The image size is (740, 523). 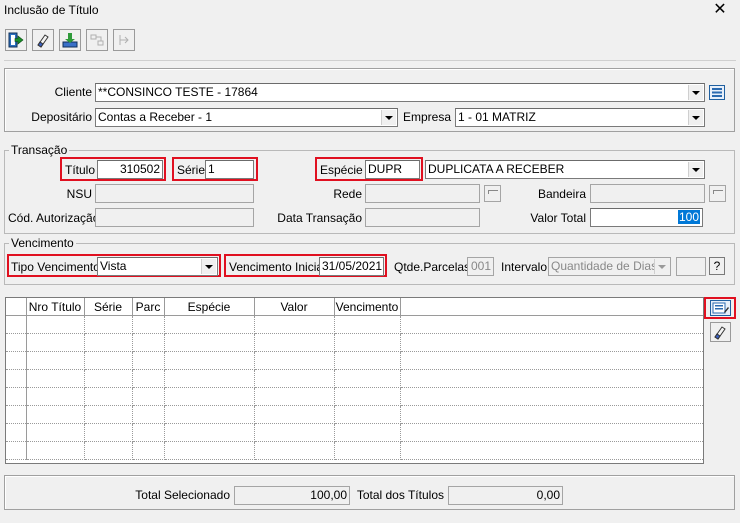 What do you see at coordinates (496, 169) in the screenshot?
I see `especie-desc: DUPLICATA A RECEBER` at bounding box center [496, 169].